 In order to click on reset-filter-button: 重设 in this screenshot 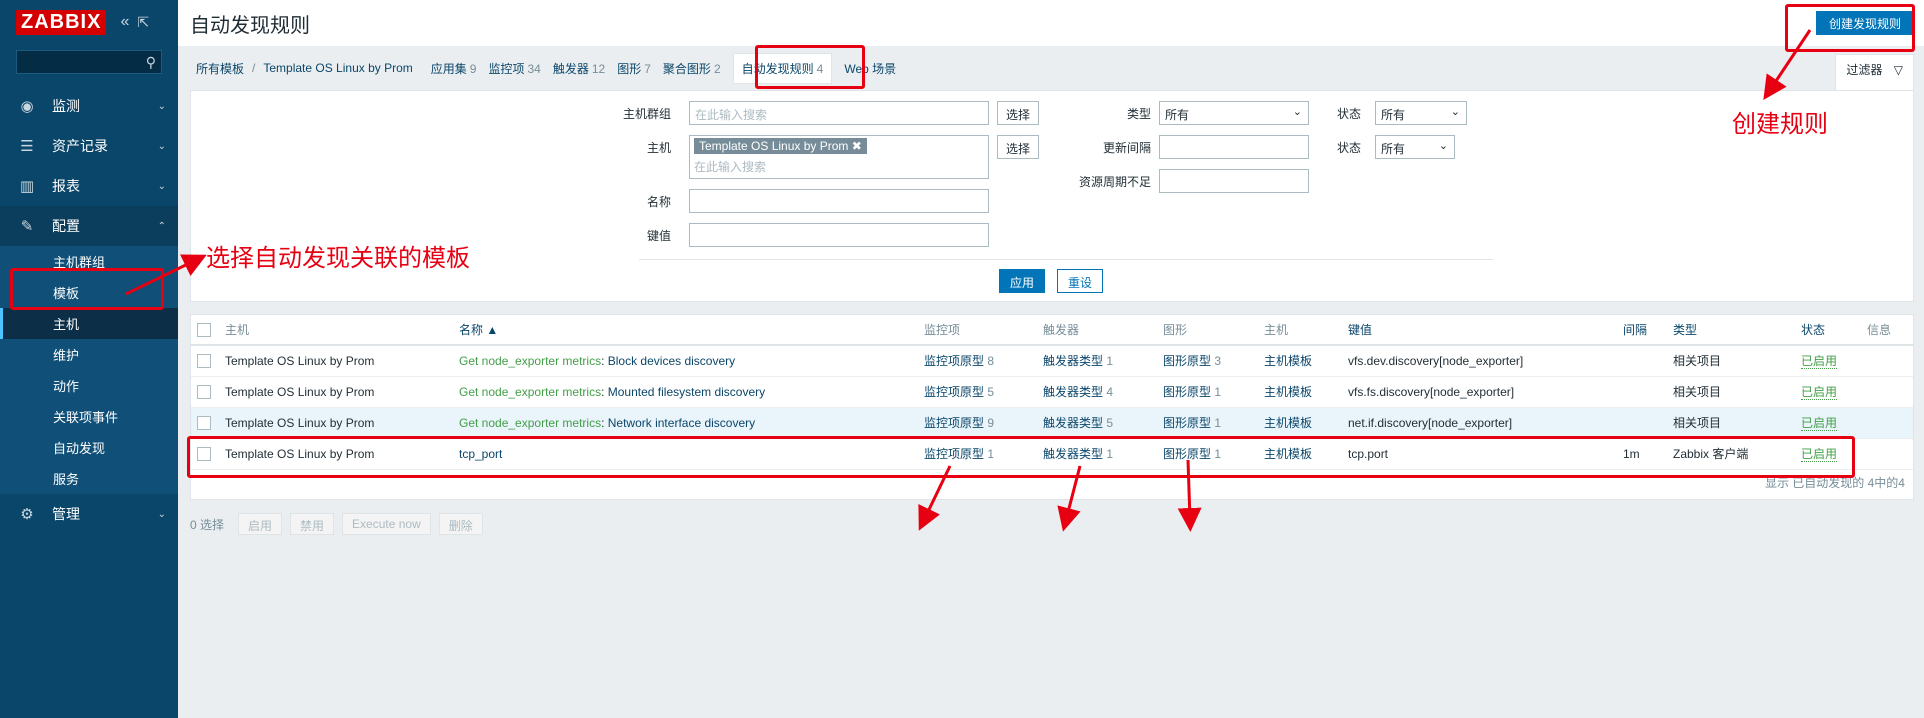, I will do `click(1080, 281)`.